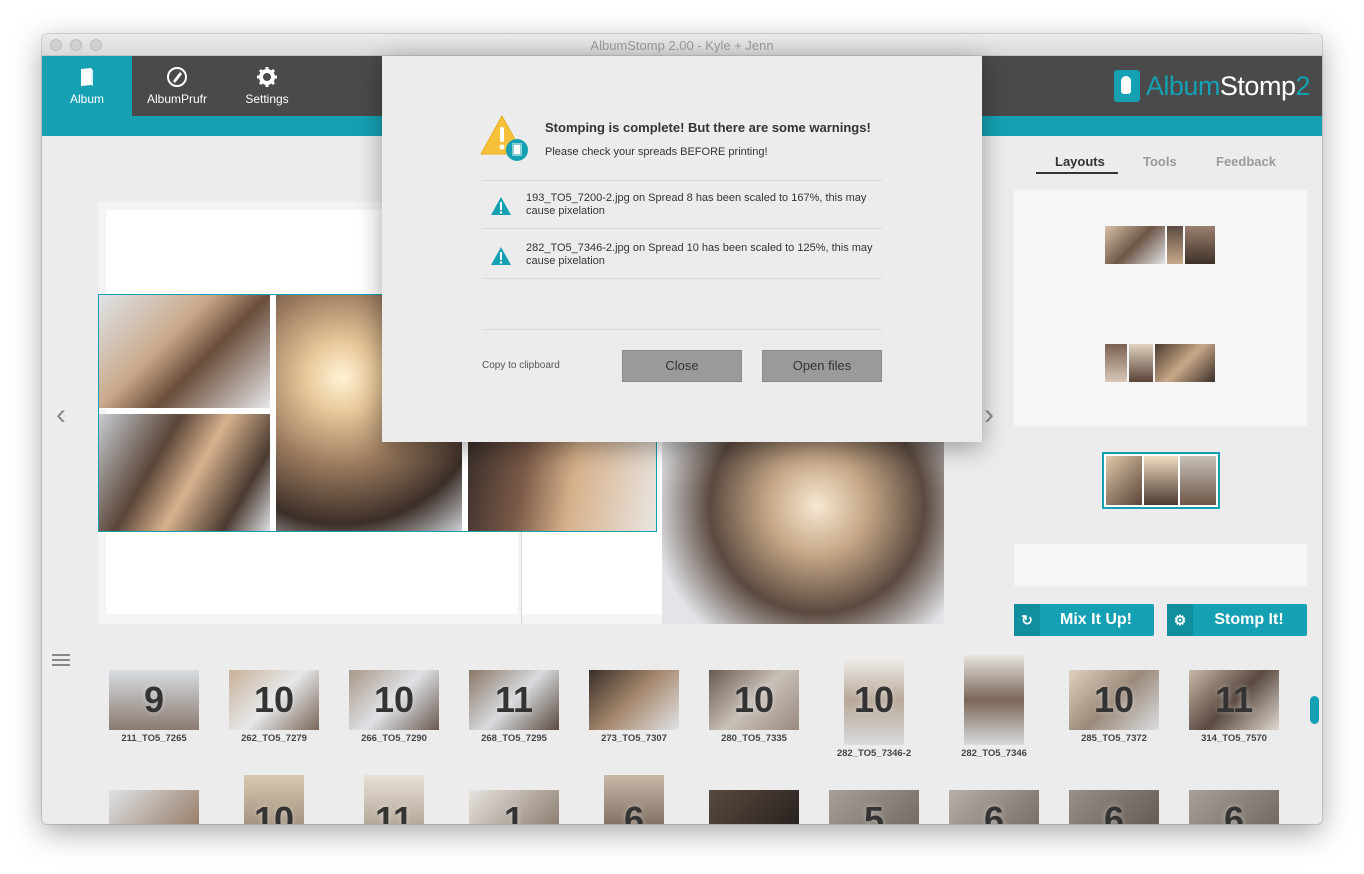  Describe the element at coordinates (521, 365) in the screenshot. I see `copy-to-clipboard-link: Copy to clipboard` at that location.